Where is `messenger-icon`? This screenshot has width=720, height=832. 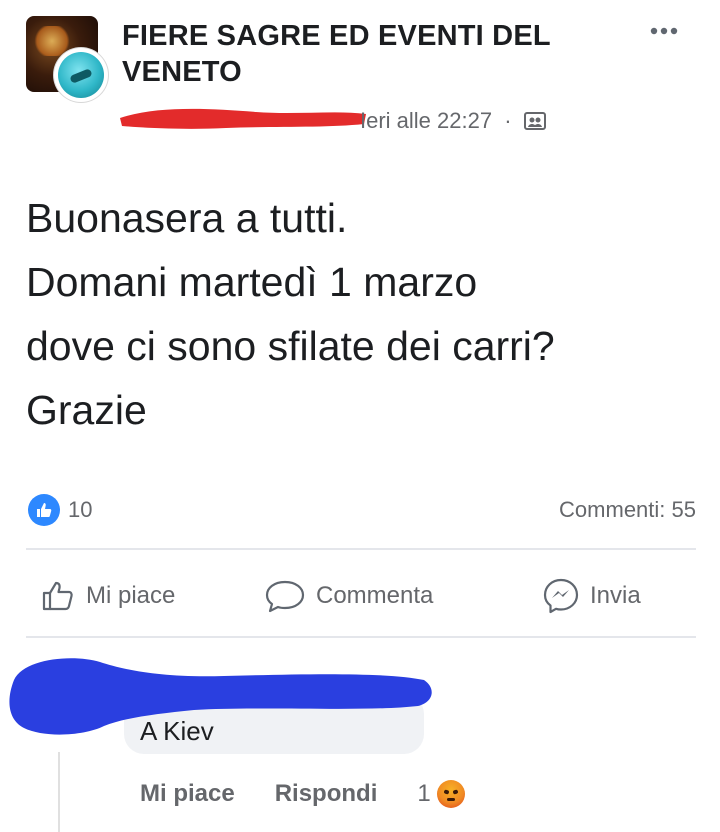
messenger-icon is located at coordinates (561, 596).